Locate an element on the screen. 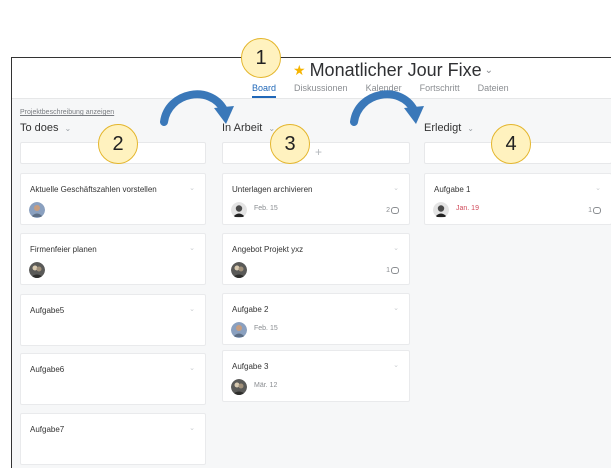 This screenshot has height=468, width=611. card-title: Aufgabe 2 is located at coordinates (250, 309).